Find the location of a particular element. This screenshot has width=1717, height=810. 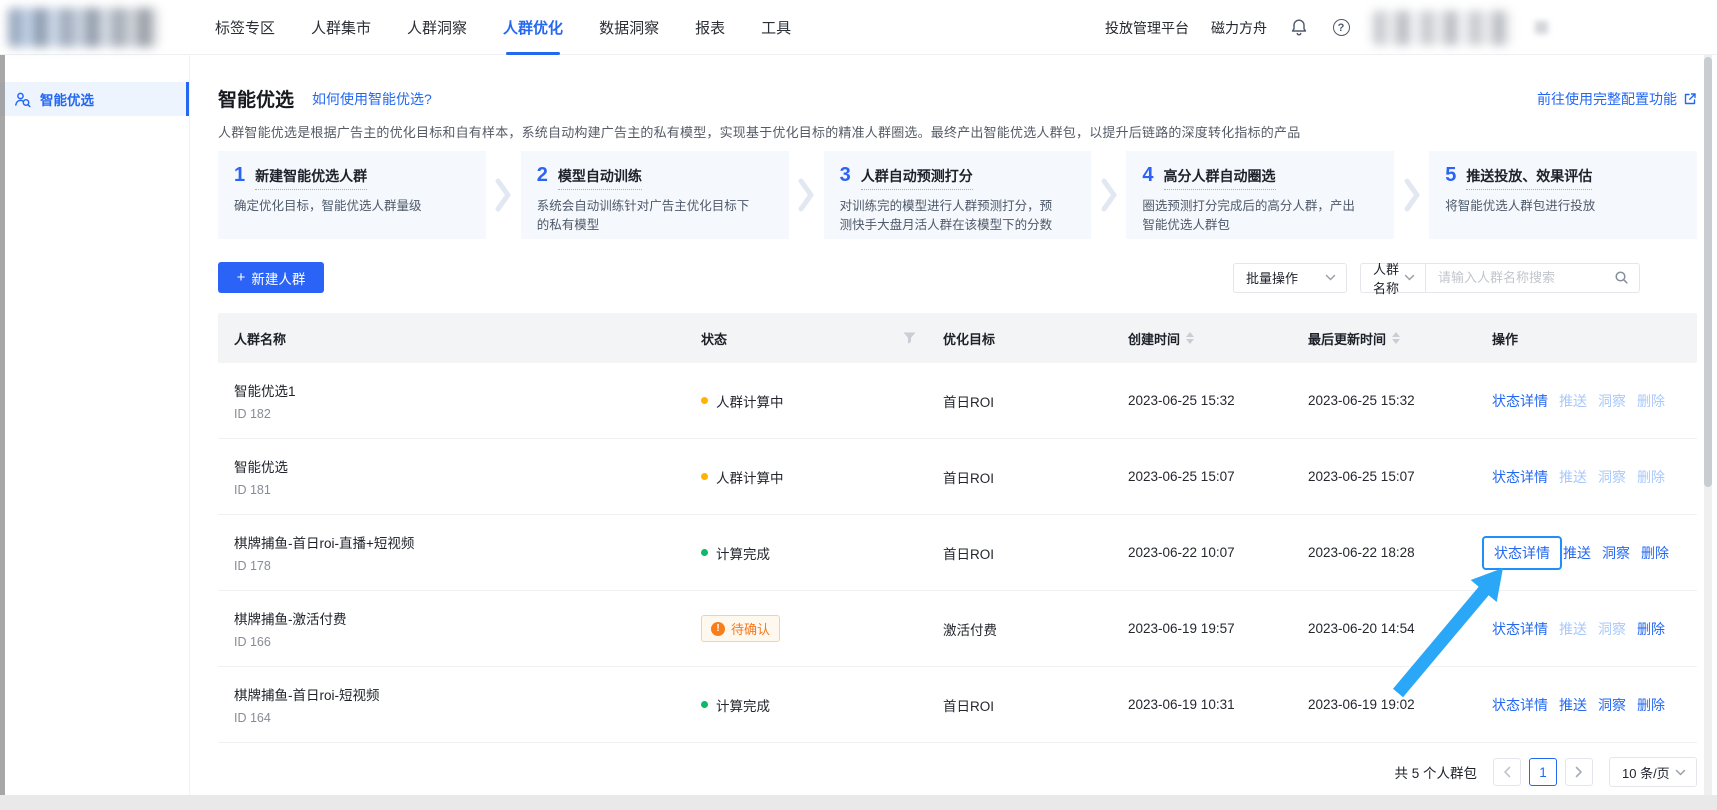

name-cell: 棋牌捕鱼-首日roi-短视频 ID 164 is located at coordinates (454, 704).